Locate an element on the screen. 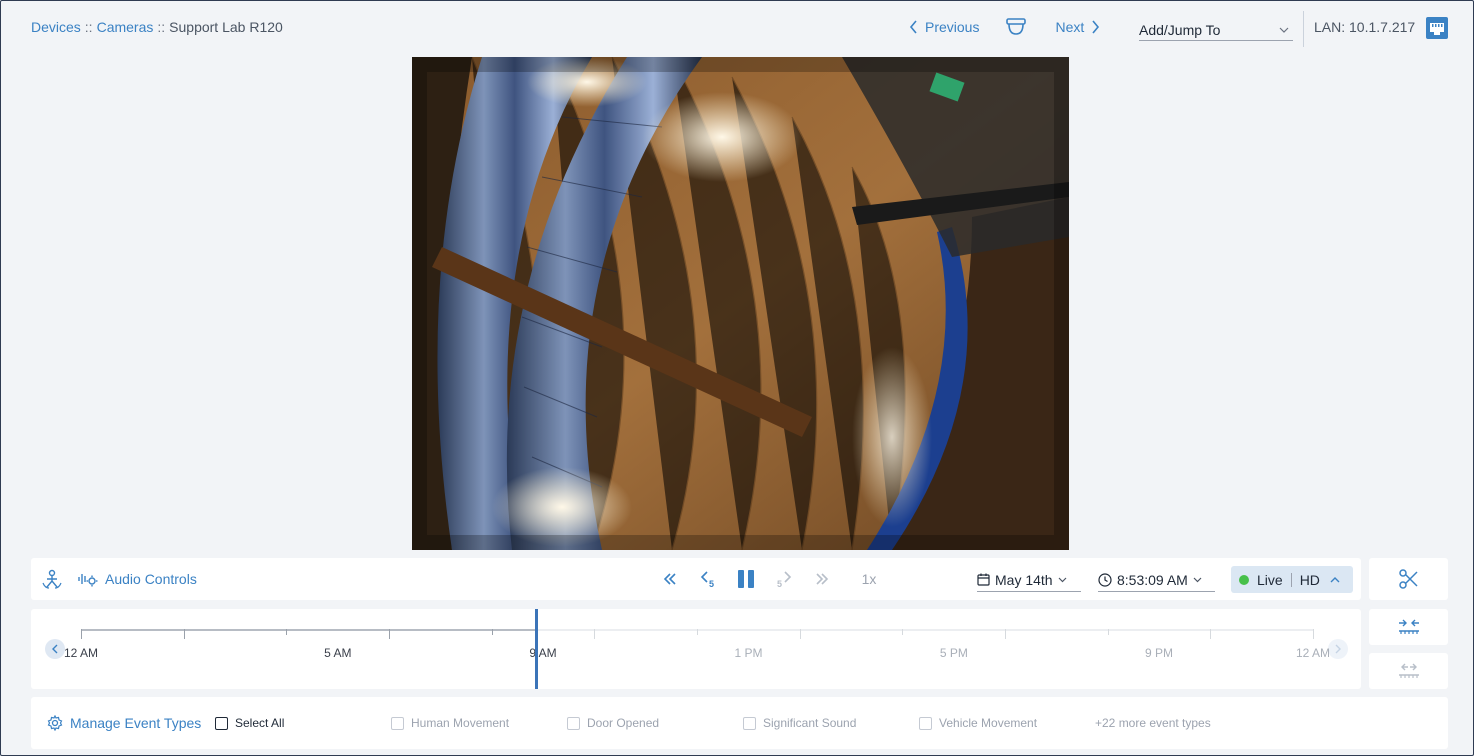  select-all-checkbox: Select All is located at coordinates (249, 723).